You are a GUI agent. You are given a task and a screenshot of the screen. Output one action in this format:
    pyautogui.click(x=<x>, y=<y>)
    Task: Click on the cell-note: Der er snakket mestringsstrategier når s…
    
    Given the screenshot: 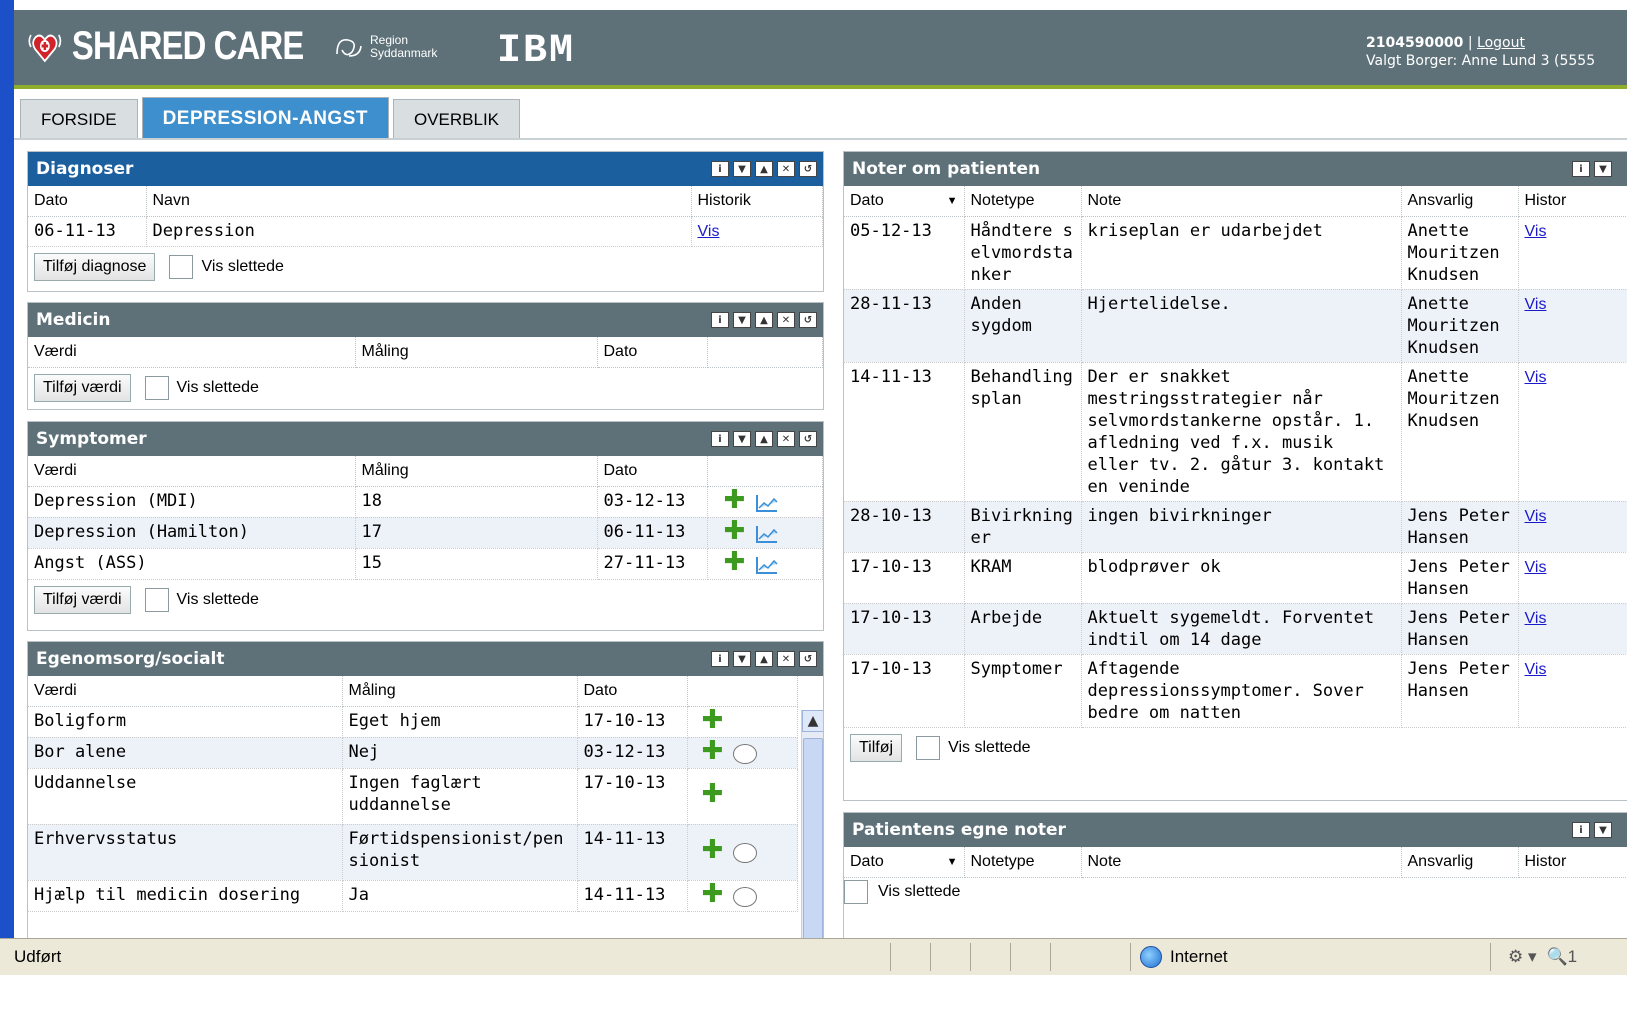 What is the action you would take?
    pyautogui.click(x=1241, y=432)
    